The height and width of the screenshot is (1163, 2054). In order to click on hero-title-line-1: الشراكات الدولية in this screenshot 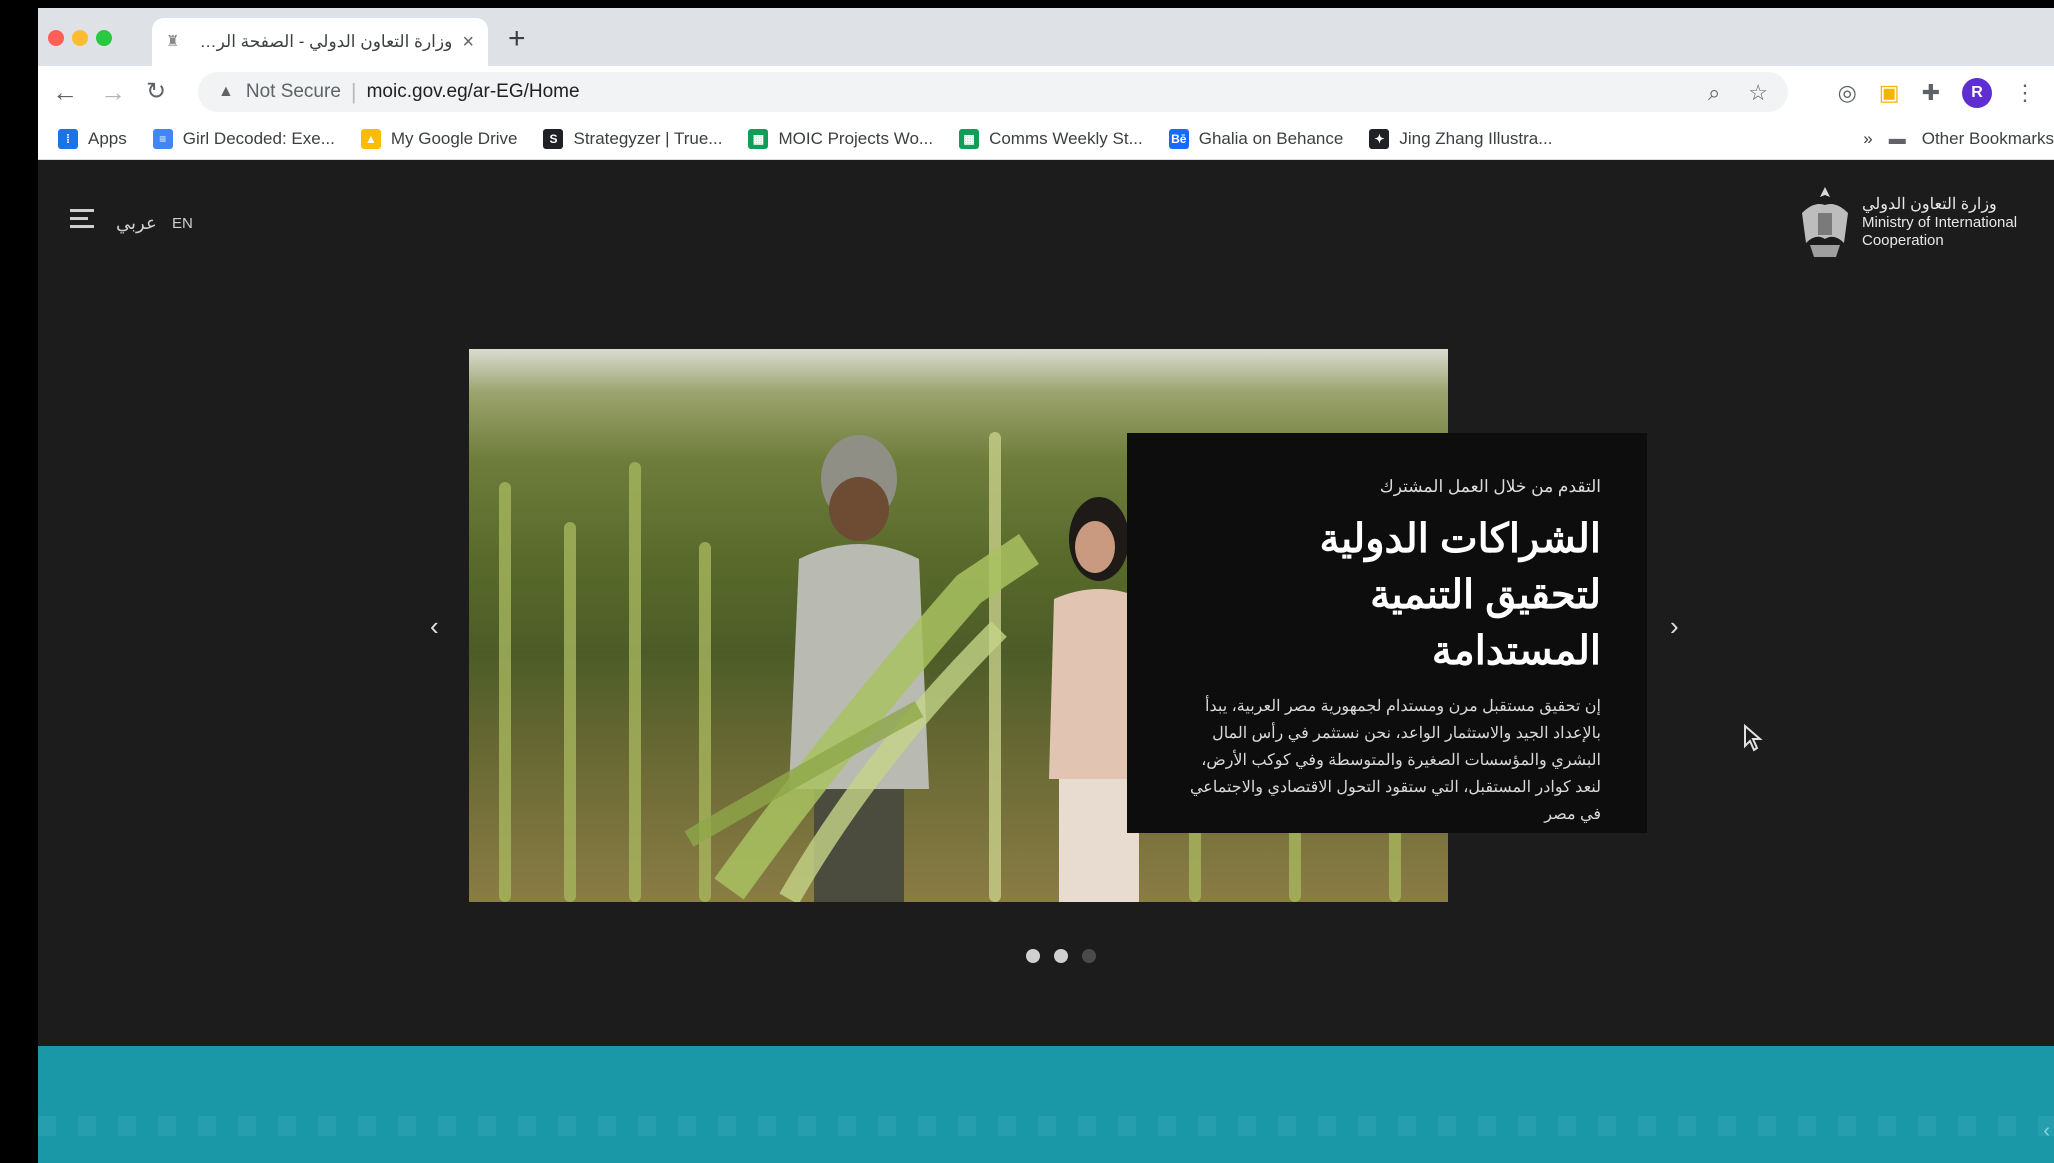, I will do `click(1460, 539)`.